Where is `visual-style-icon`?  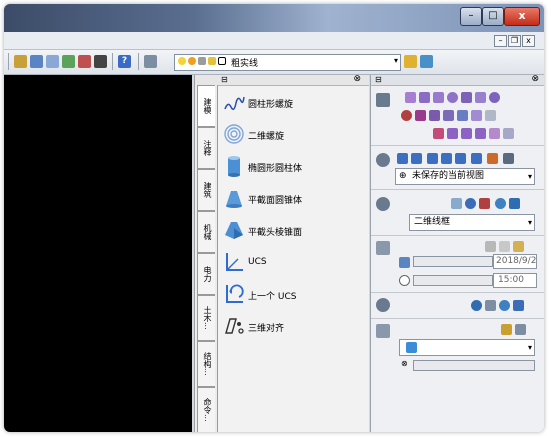
visual-style-icon is located at coordinates (383, 204).